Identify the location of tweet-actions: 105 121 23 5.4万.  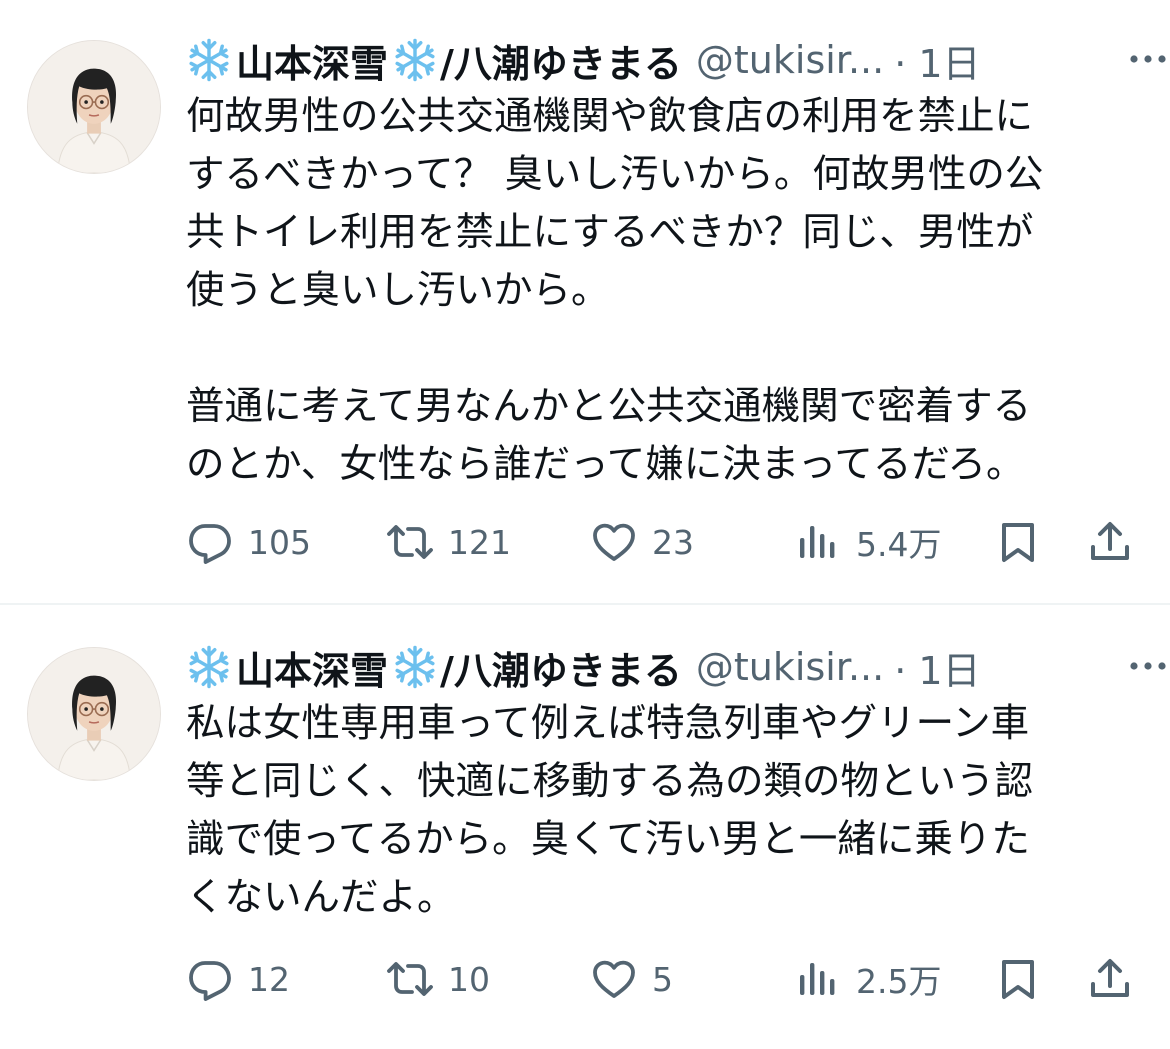
(661, 542).